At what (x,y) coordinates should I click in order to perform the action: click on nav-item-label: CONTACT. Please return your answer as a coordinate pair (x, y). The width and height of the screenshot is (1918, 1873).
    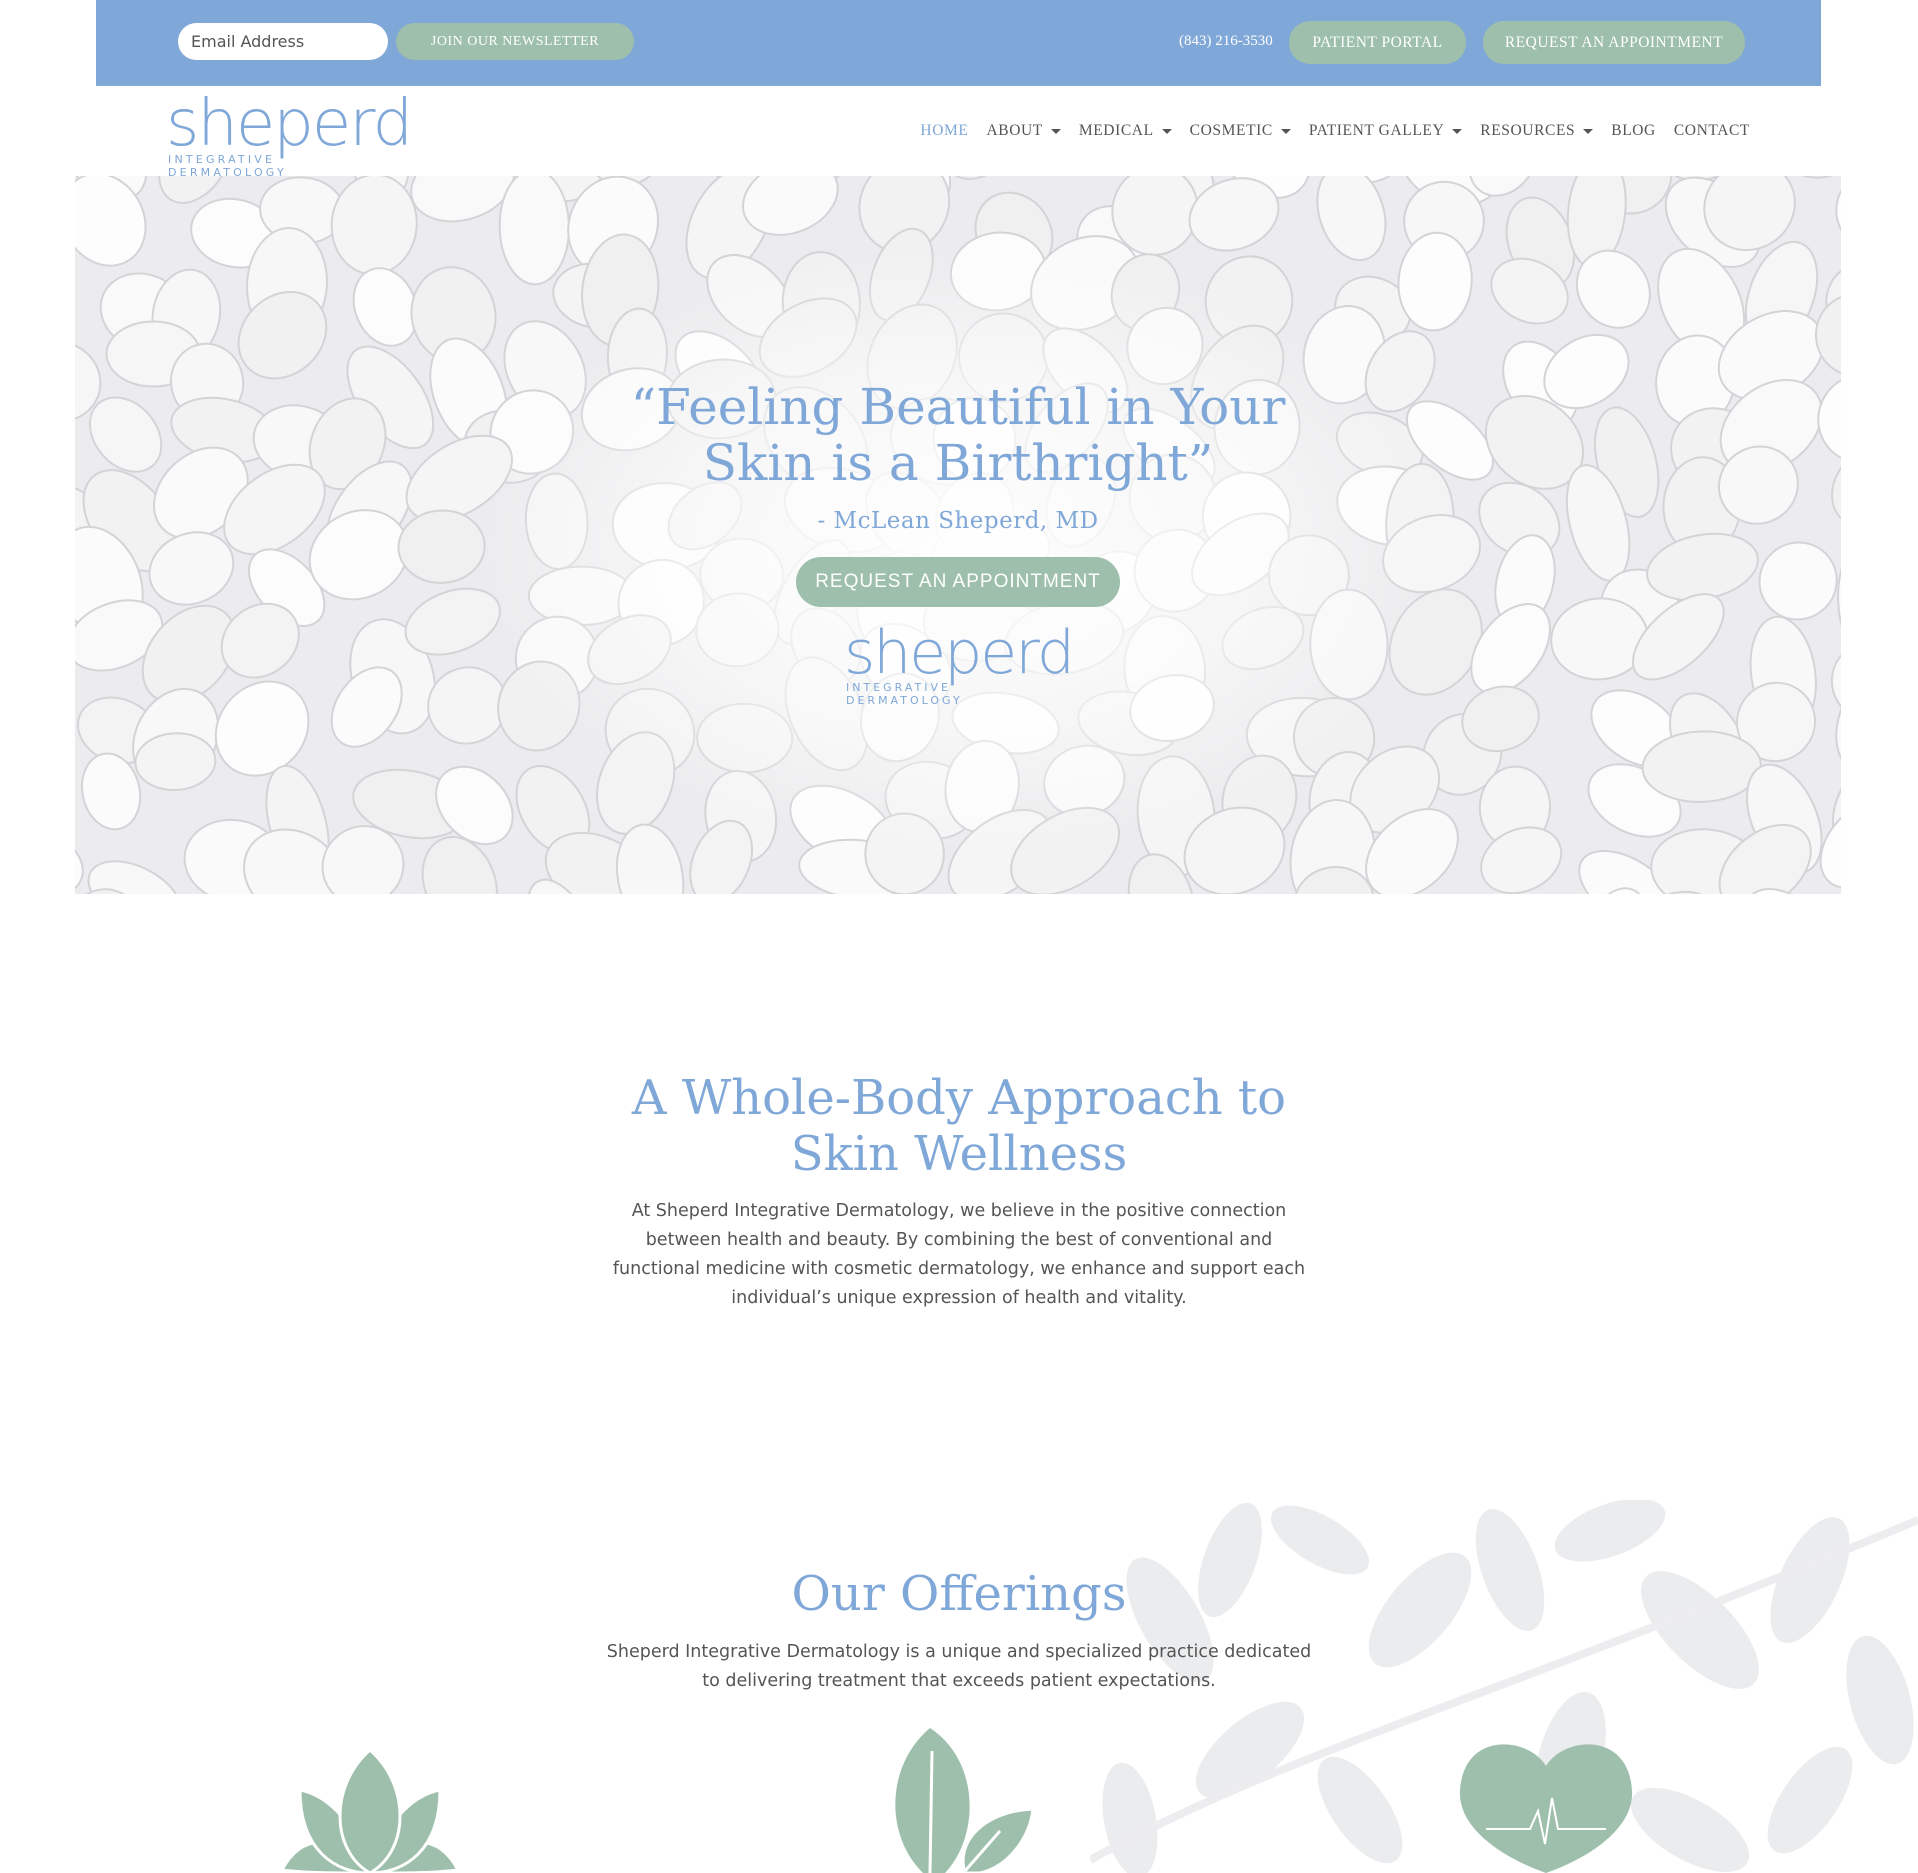
    Looking at the image, I should click on (1711, 130).